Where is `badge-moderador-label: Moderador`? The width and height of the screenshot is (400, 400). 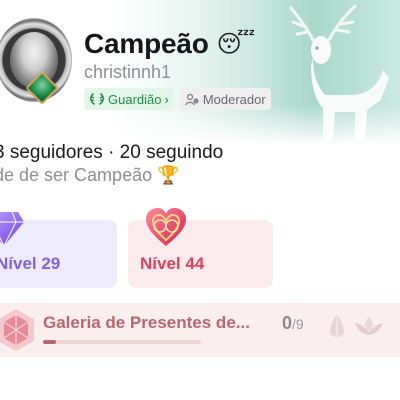
badge-moderador-label: Moderador is located at coordinates (234, 99).